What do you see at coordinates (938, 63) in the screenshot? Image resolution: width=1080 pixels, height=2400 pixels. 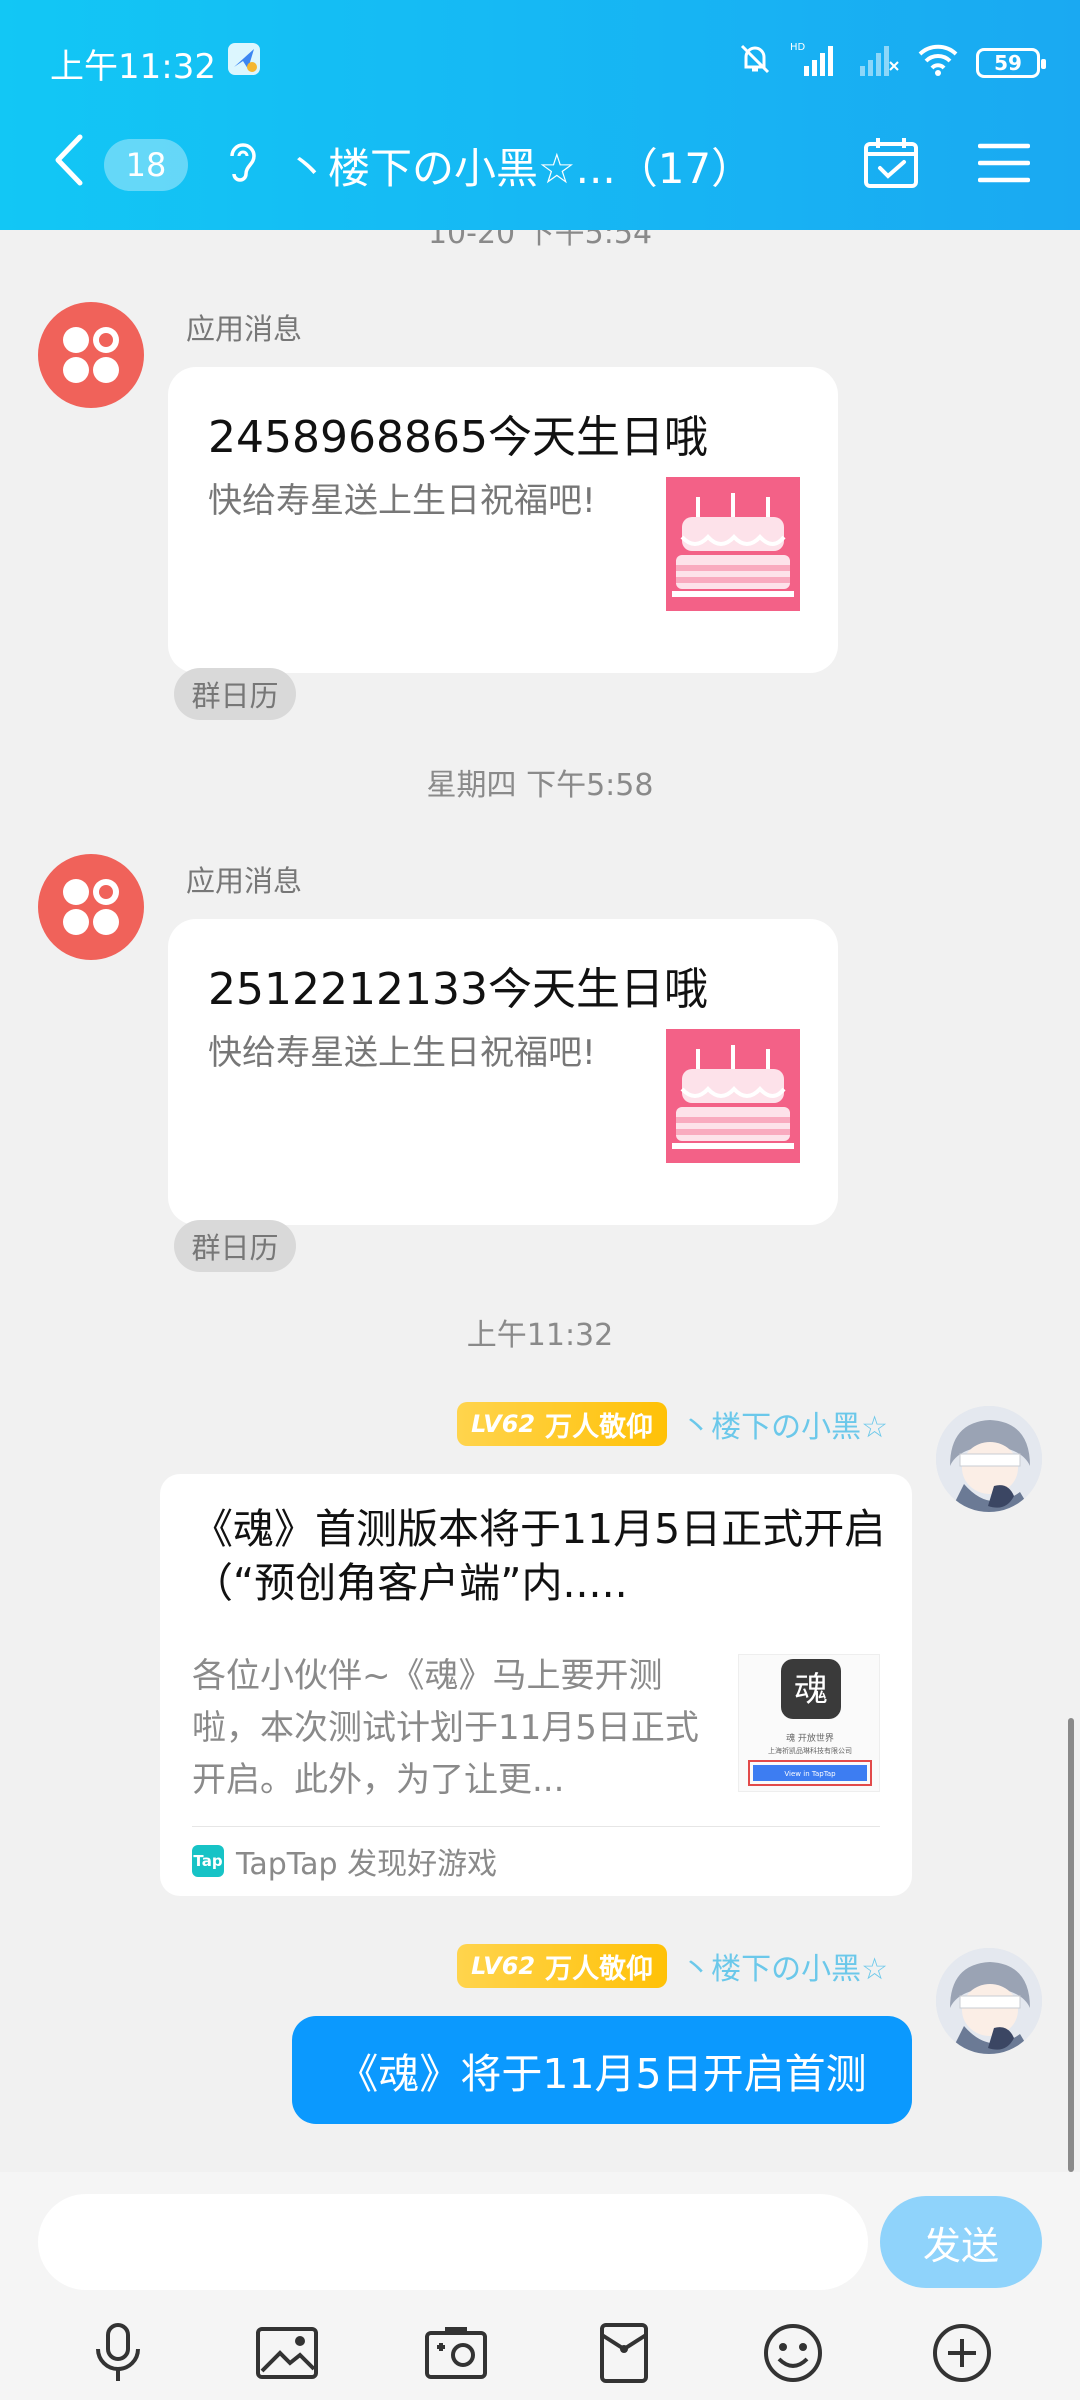 I see `wifi-icon` at bounding box center [938, 63].